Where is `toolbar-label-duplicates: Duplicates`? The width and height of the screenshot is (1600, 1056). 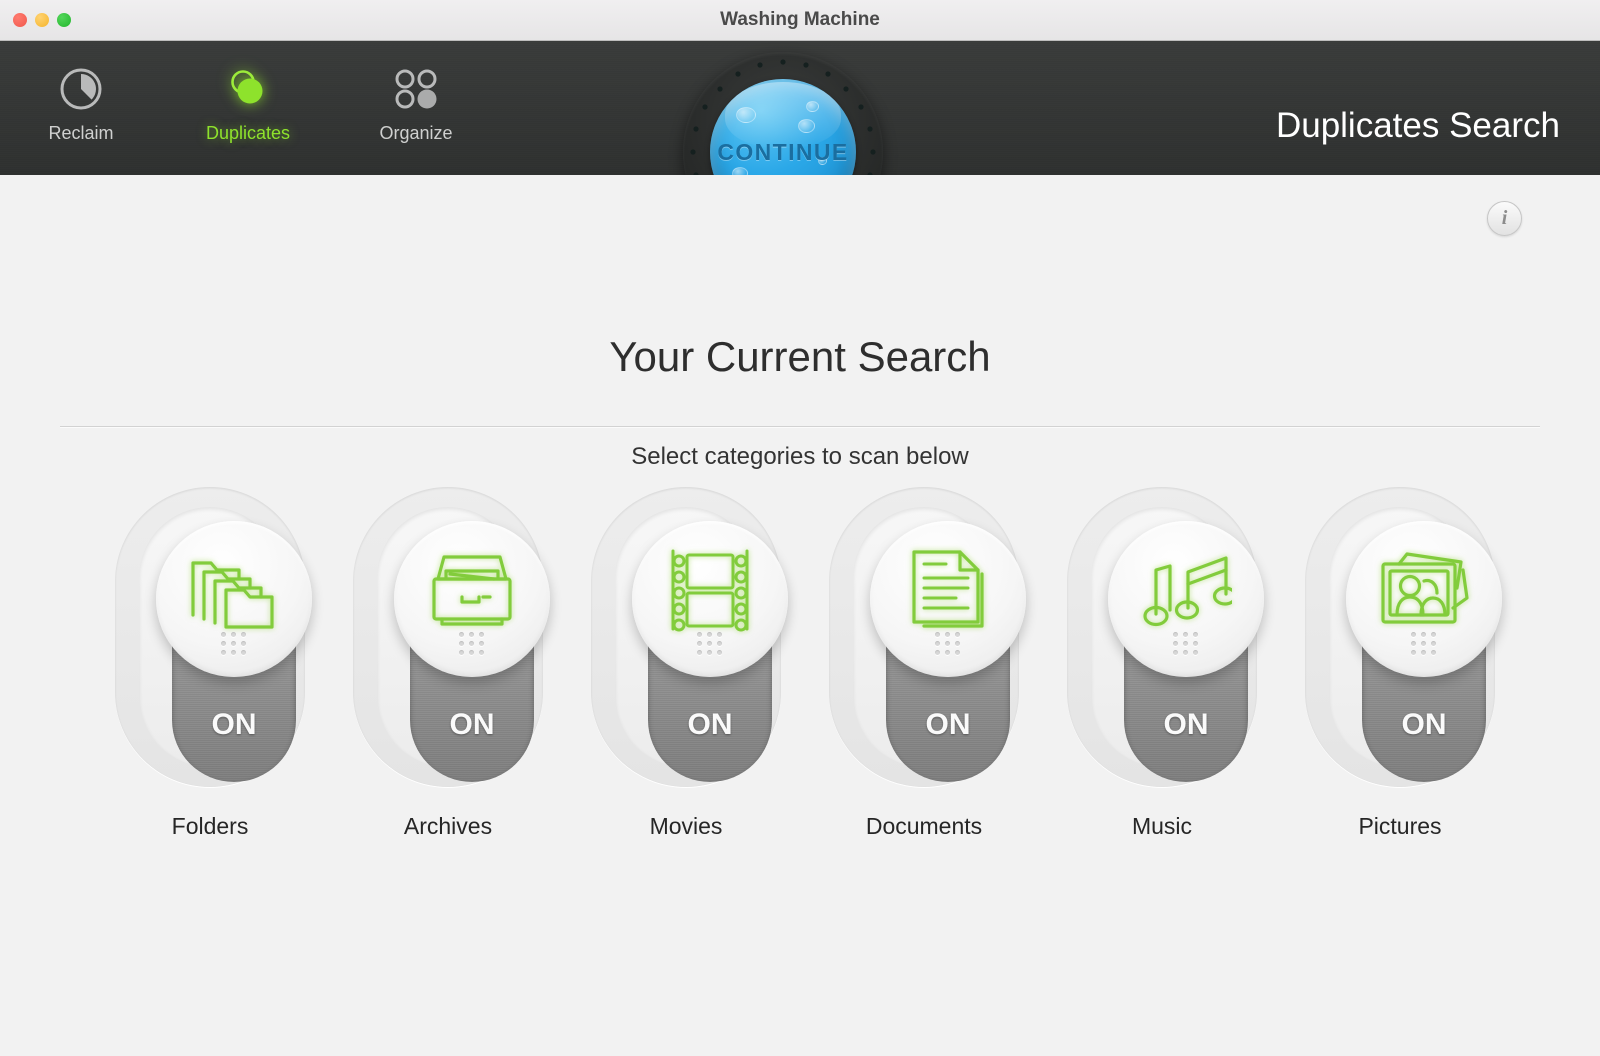
toolbar-label-duplicates: Duplicates is located at coordinates (248, 133).